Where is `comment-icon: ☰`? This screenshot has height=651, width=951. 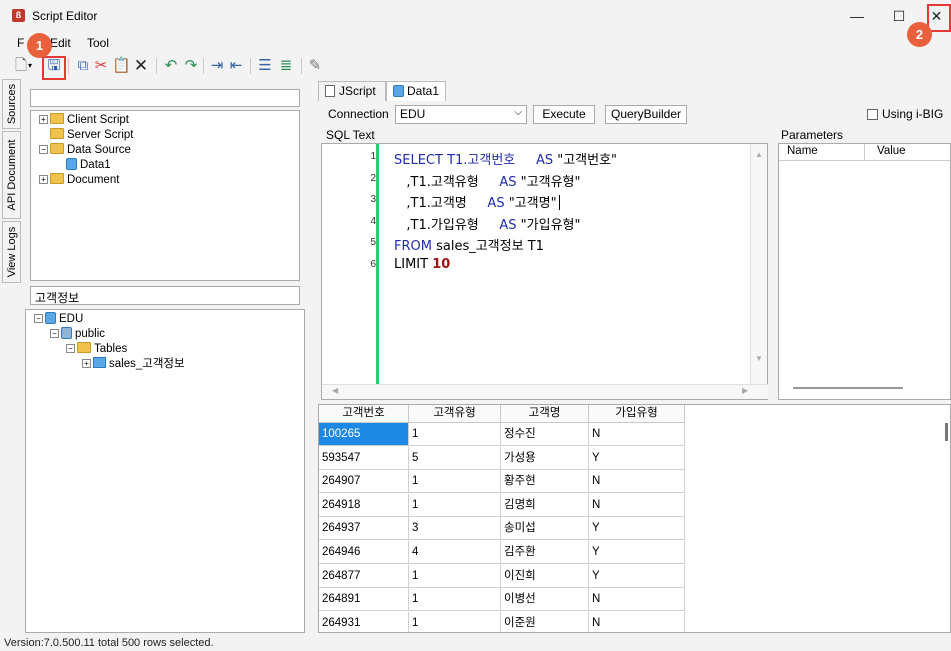
comment-icon: ☰ is located at coordinates (265, 66).